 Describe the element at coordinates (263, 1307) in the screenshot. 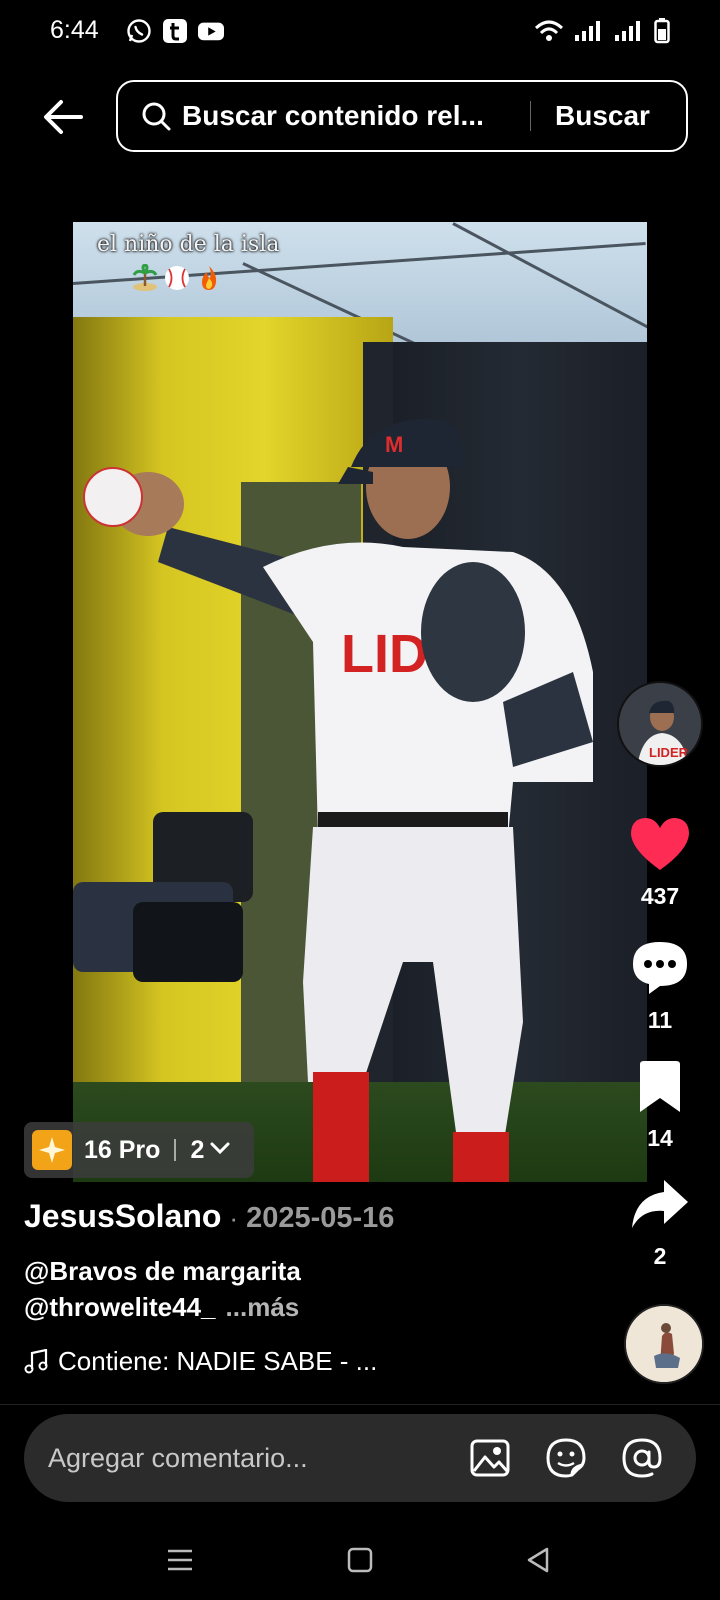

I see `more-link: ...más` at that location.